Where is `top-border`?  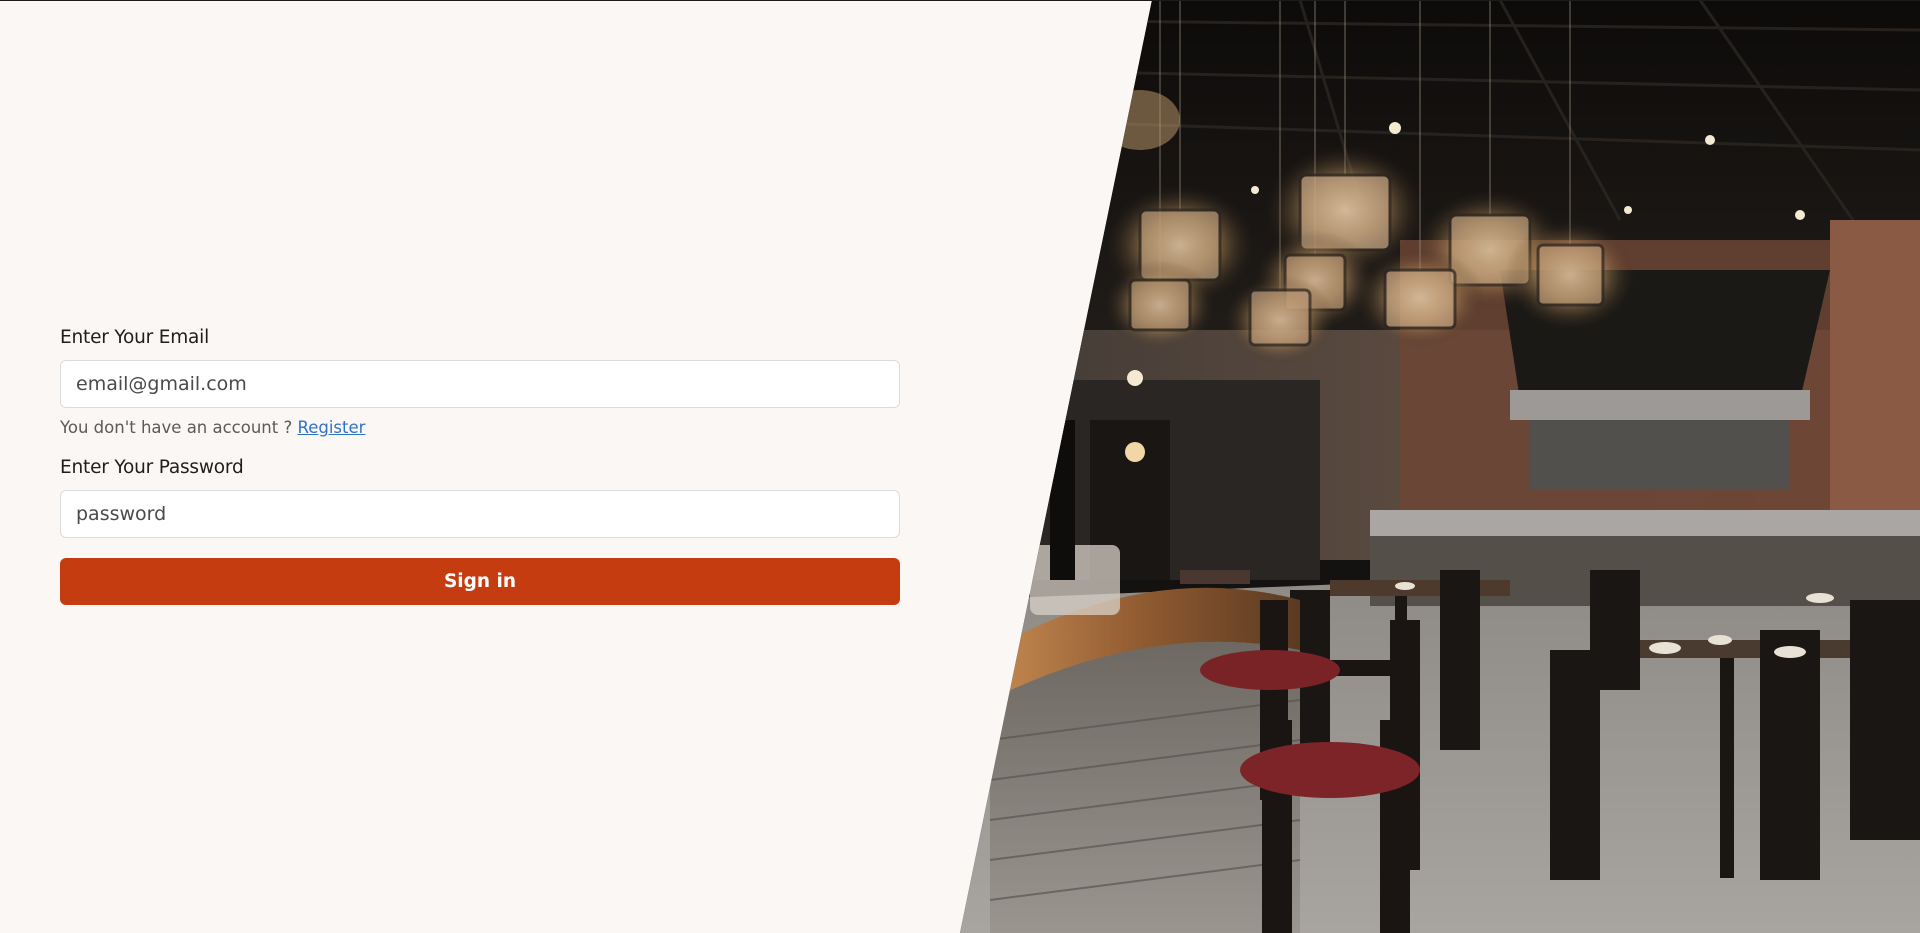 top-border is located at coordinates (960, 0).